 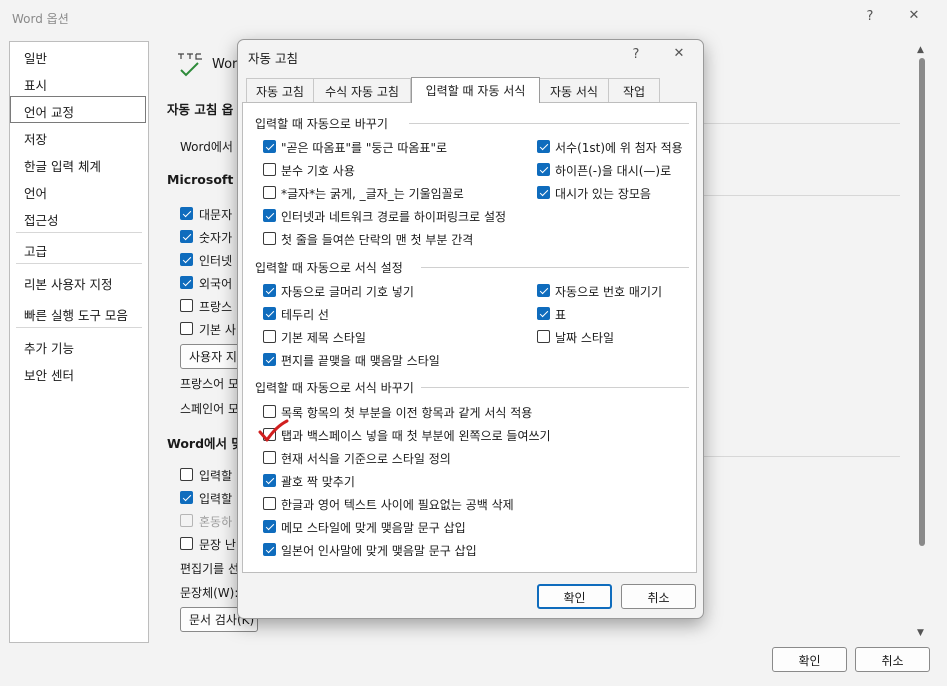 What do you see at coordinates (190, 65) in the screenshot?
I see `proofing-icon` at bounding box center [190, 65].